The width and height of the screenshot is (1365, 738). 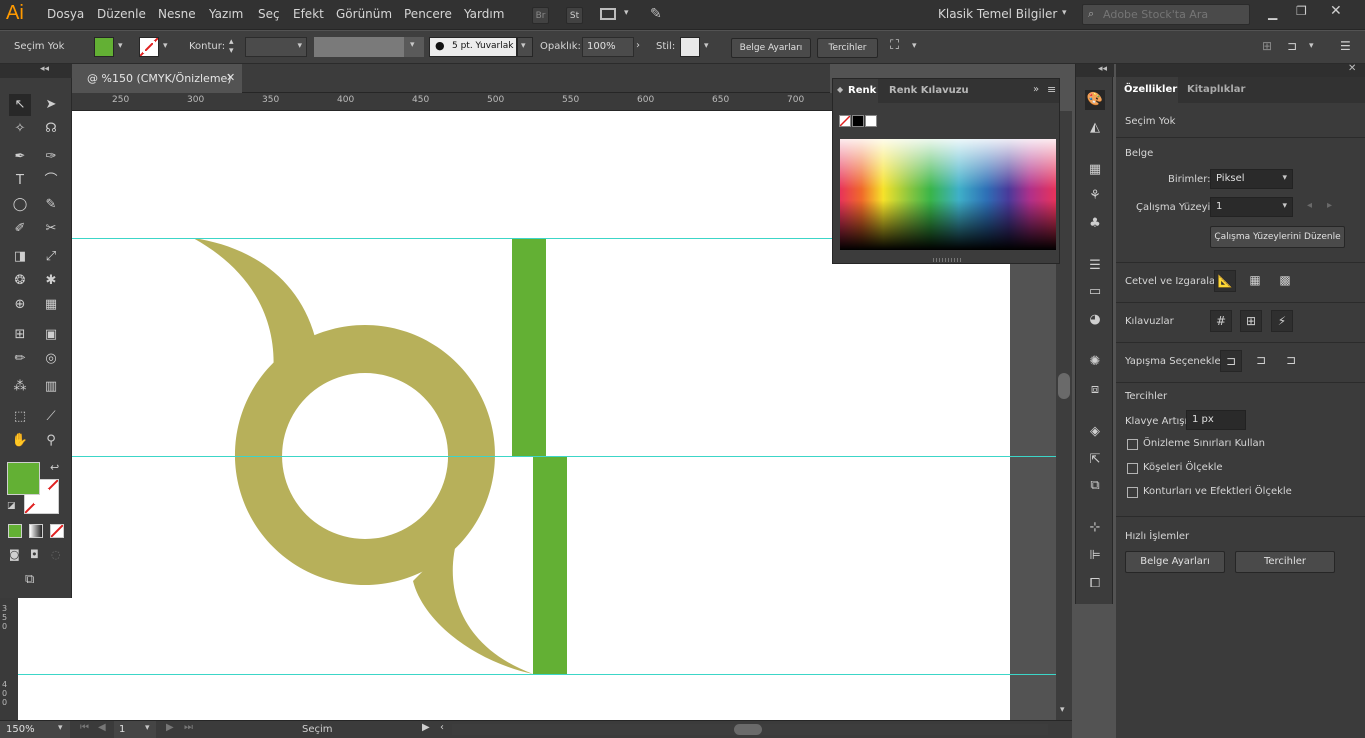 I want to click on layers-panel-icon: ◈, so click(x=1095, y=432).